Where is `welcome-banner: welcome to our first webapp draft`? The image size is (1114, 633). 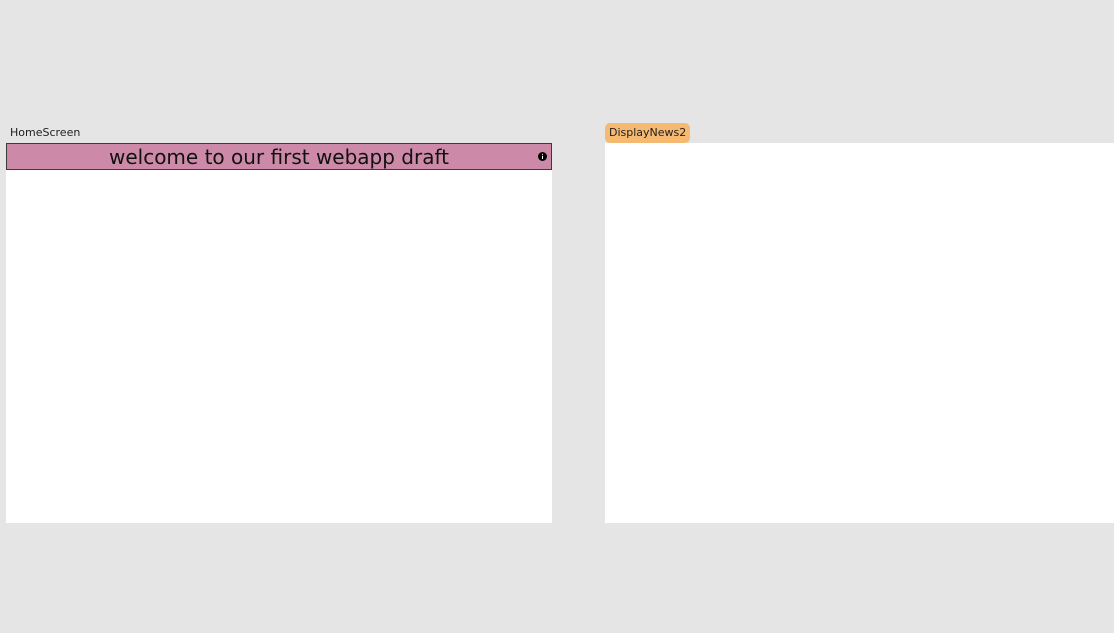 welcome-banner: welcome to our first webapp draft is located at coordinates (279, 156).